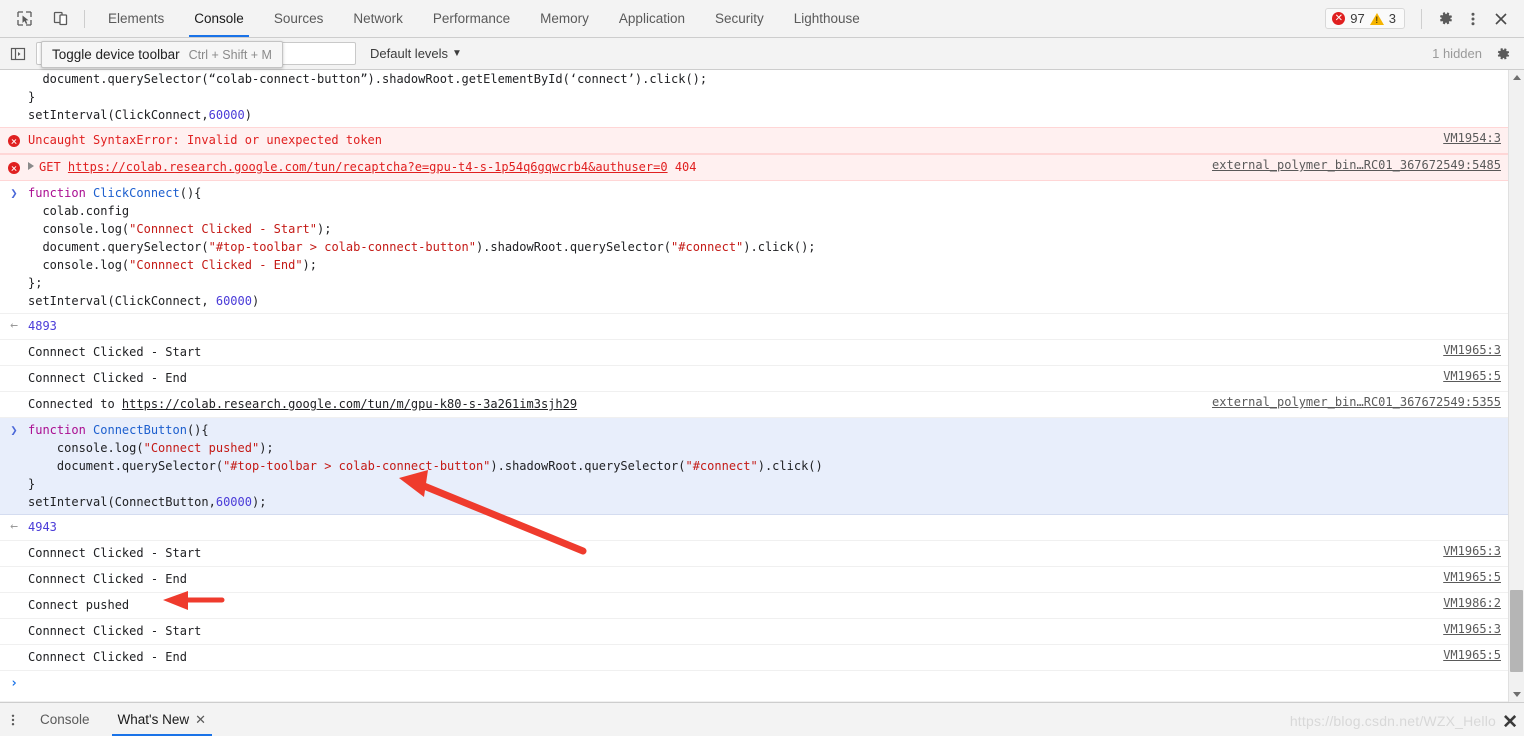 This screenshot has width=1524, height=736. I want to click on console-sidebar-toggle-icon, so click(18, 54).